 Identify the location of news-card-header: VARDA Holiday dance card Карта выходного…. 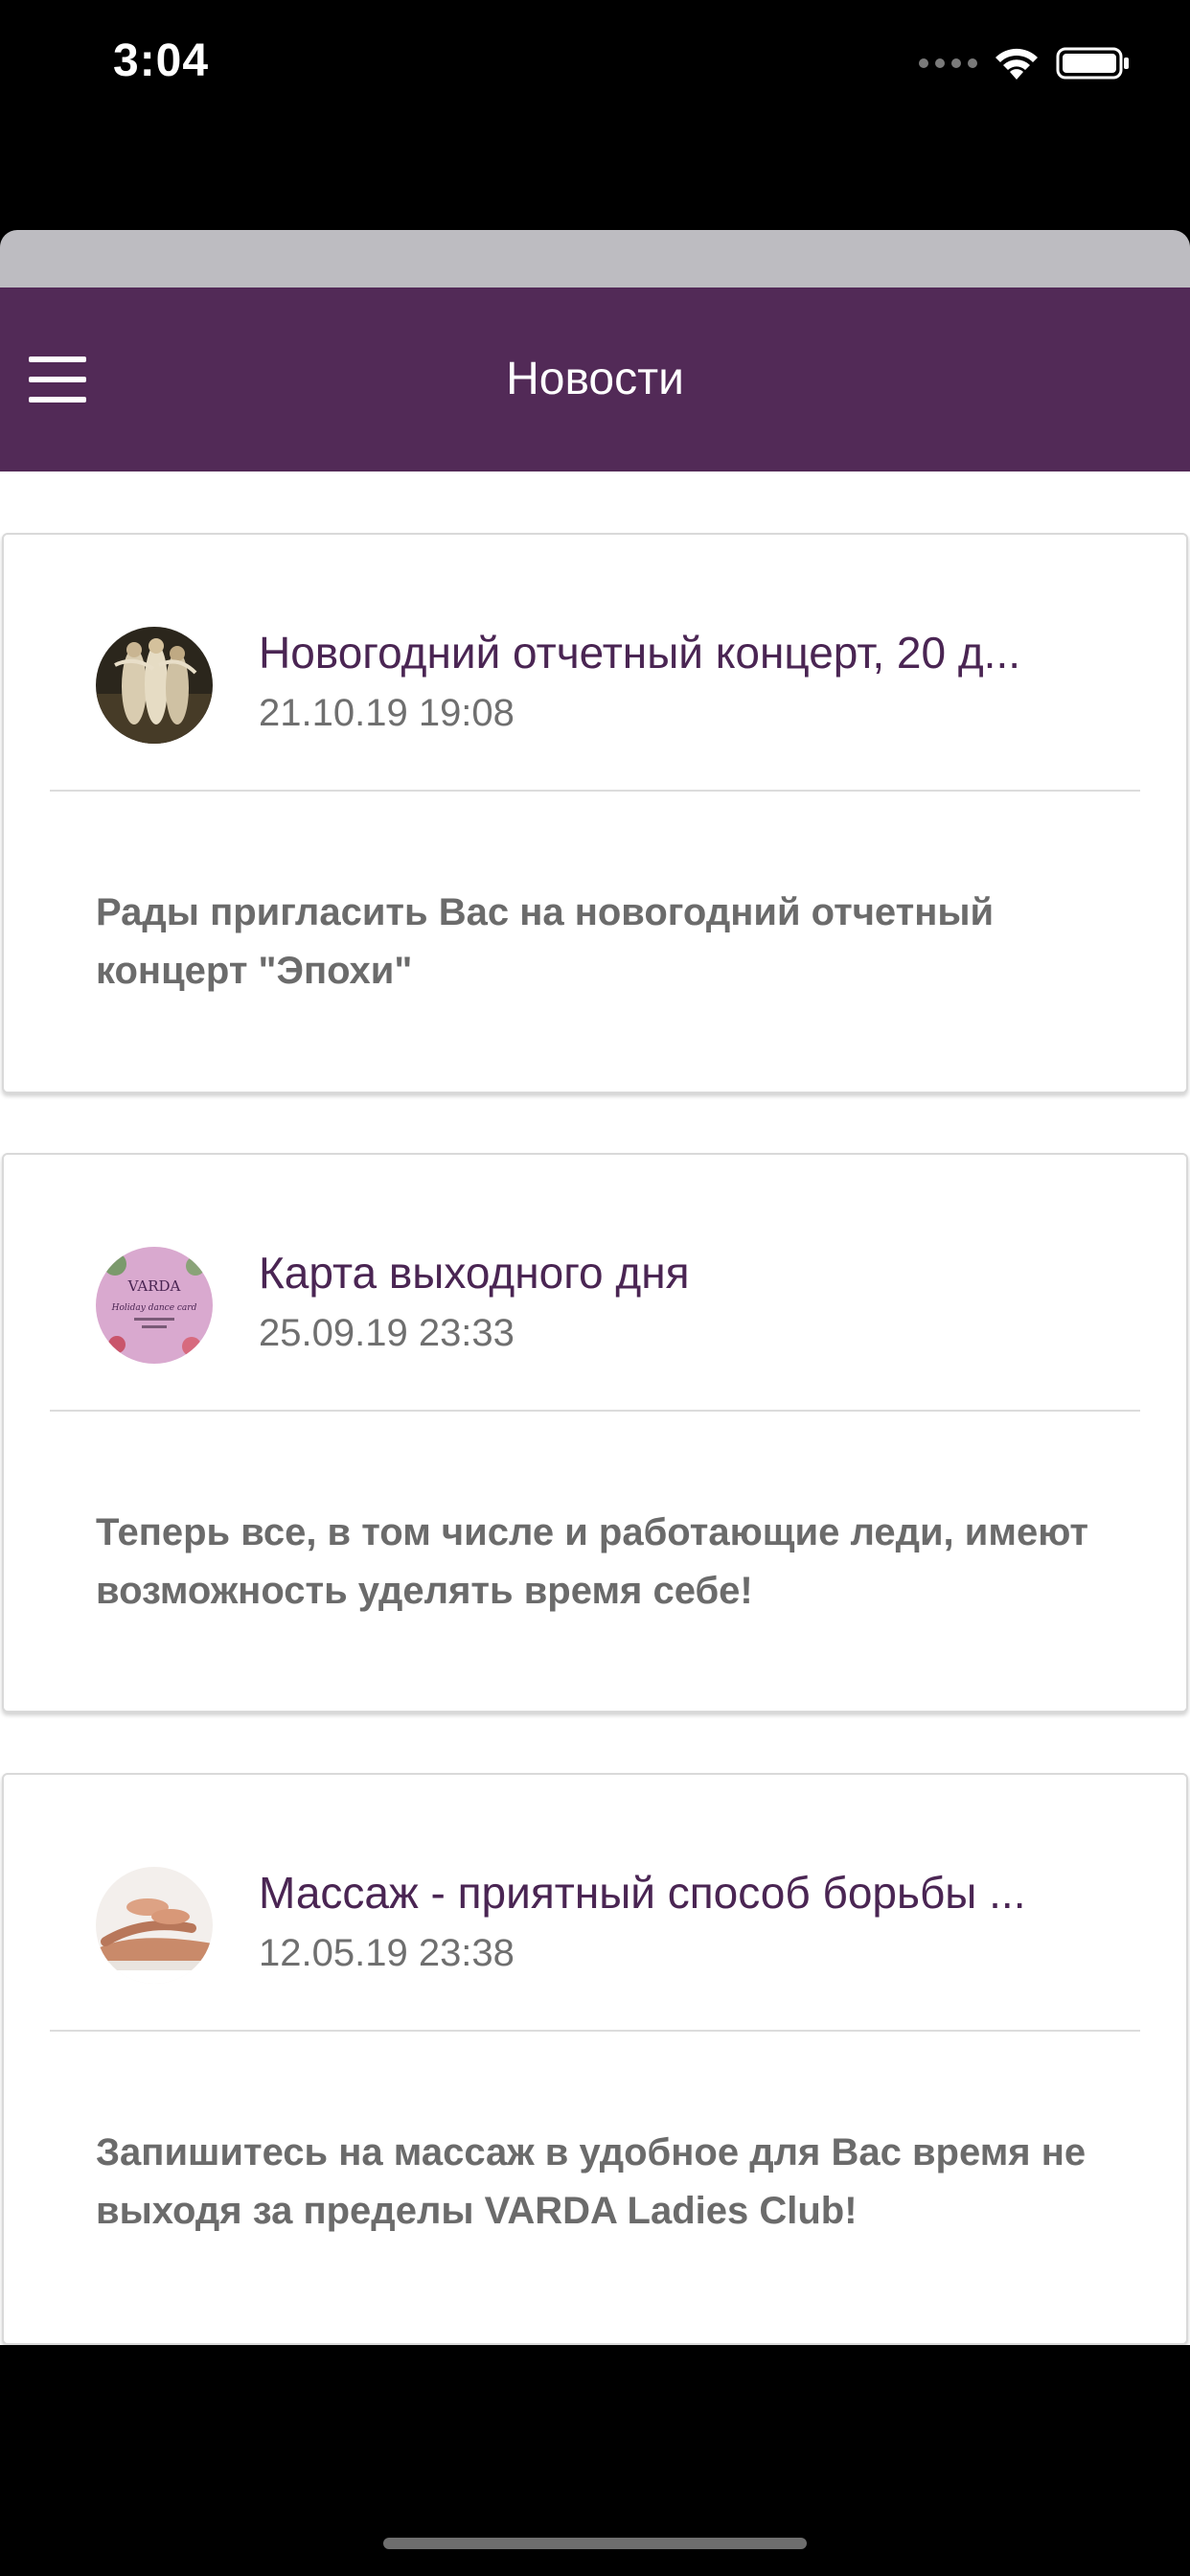
(595, 1283).